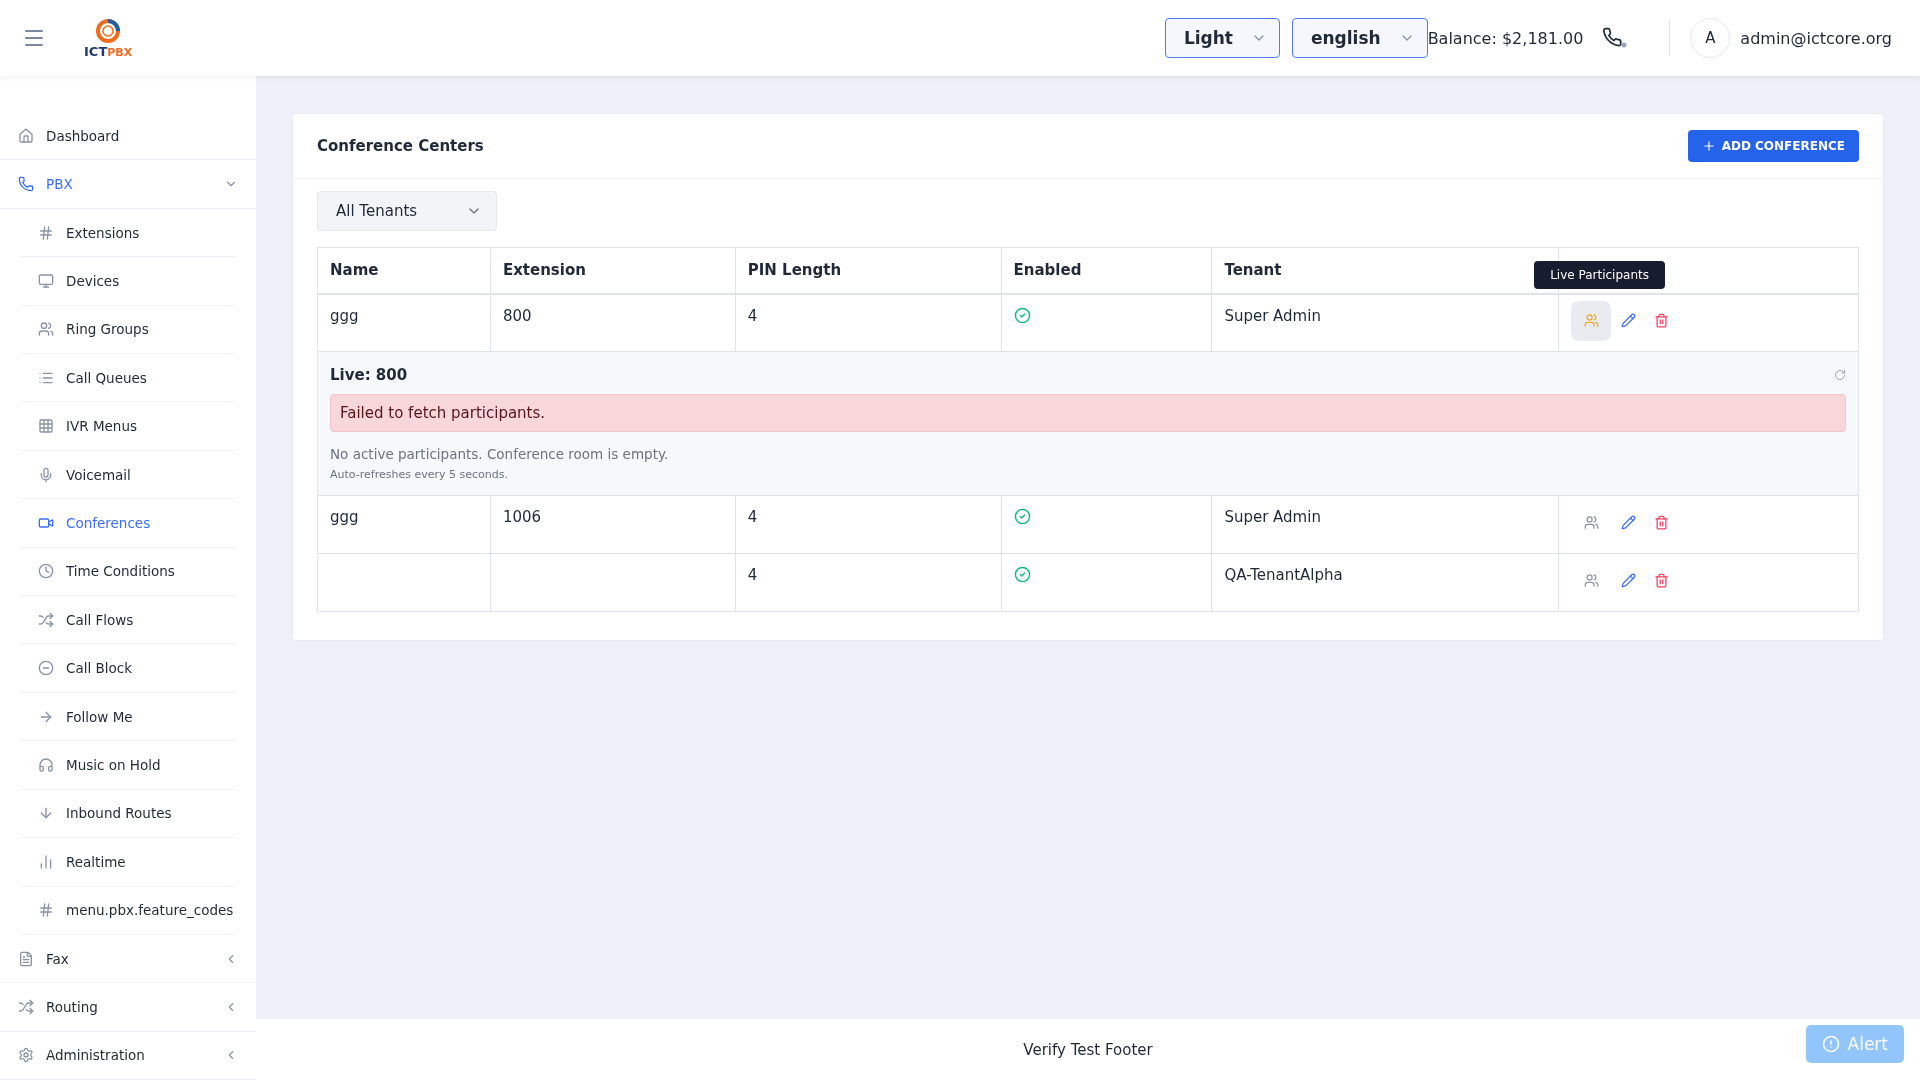 This screenshot has width=1920, height=1080. What do you see at coordinates (1222, 38) in the screenshot?
I see `theme-select: Light` at bounding box center [1222, 38].